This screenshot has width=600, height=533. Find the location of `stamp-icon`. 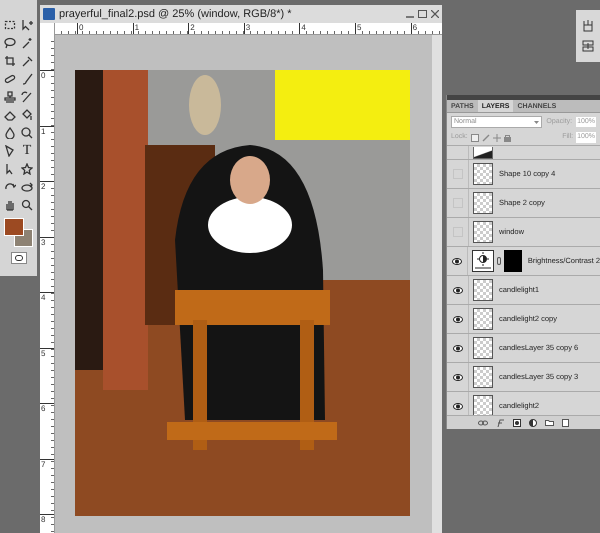

stamp-icon is located at coordinates (10, 97).